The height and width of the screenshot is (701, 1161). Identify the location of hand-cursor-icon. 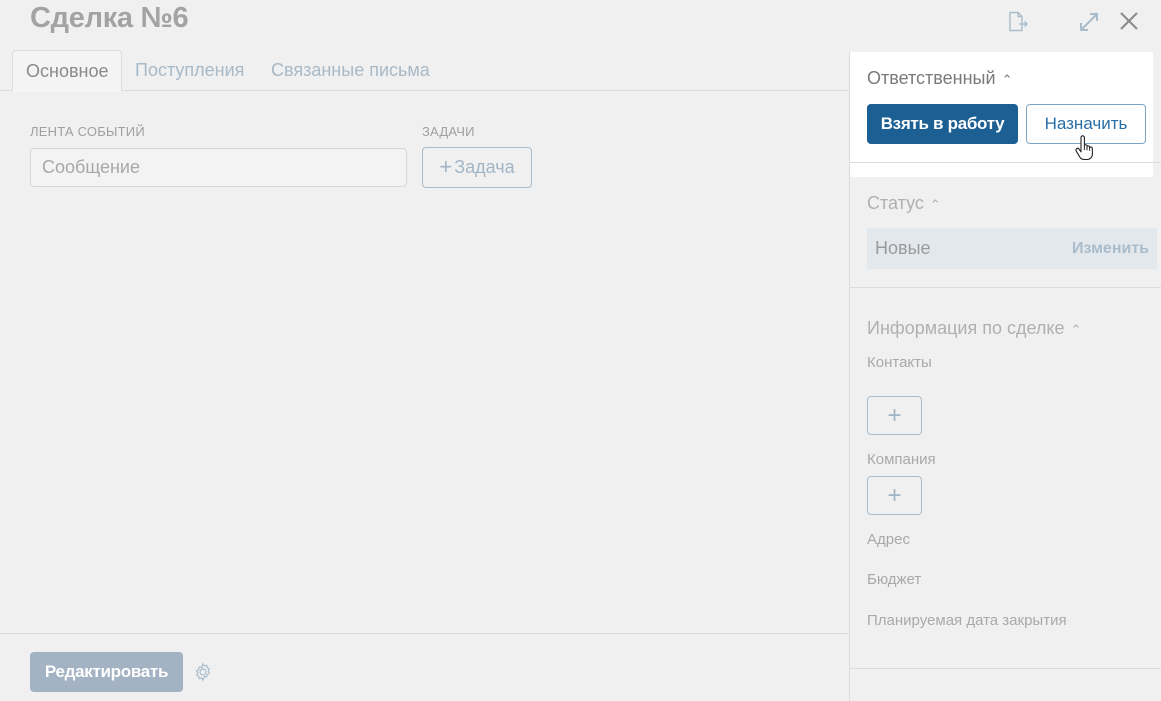
(1084, 148).